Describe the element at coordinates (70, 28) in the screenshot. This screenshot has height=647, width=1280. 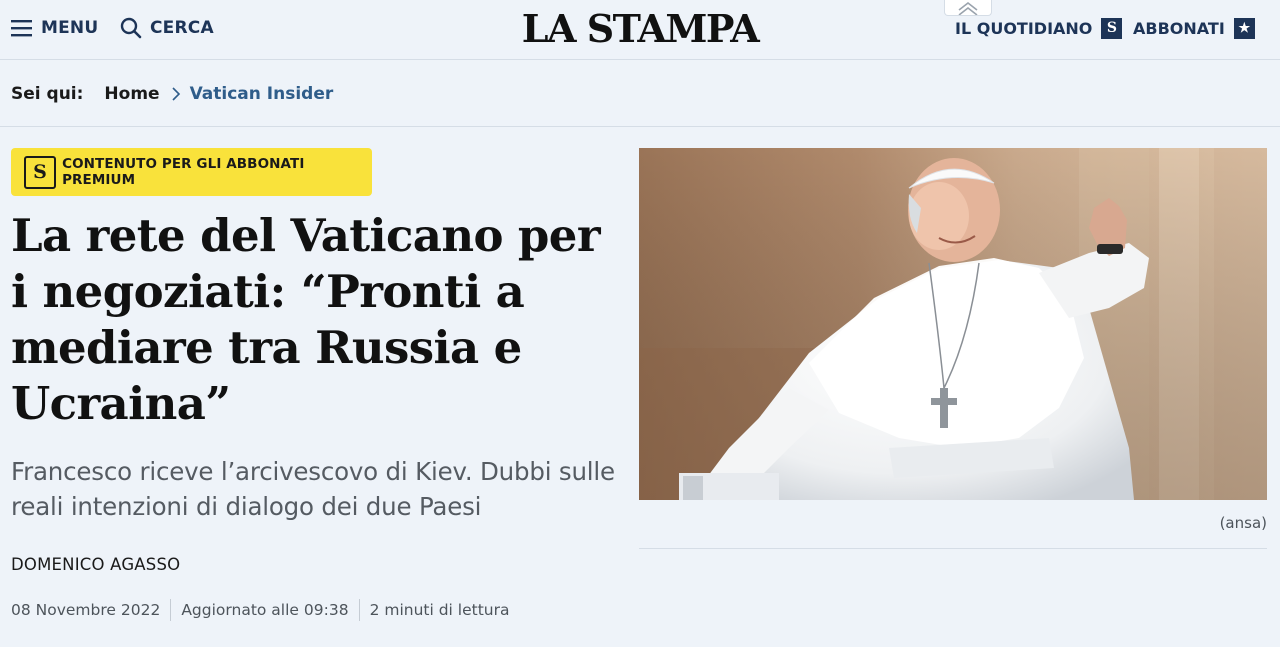
I see `menu-label: MENU` at that location.